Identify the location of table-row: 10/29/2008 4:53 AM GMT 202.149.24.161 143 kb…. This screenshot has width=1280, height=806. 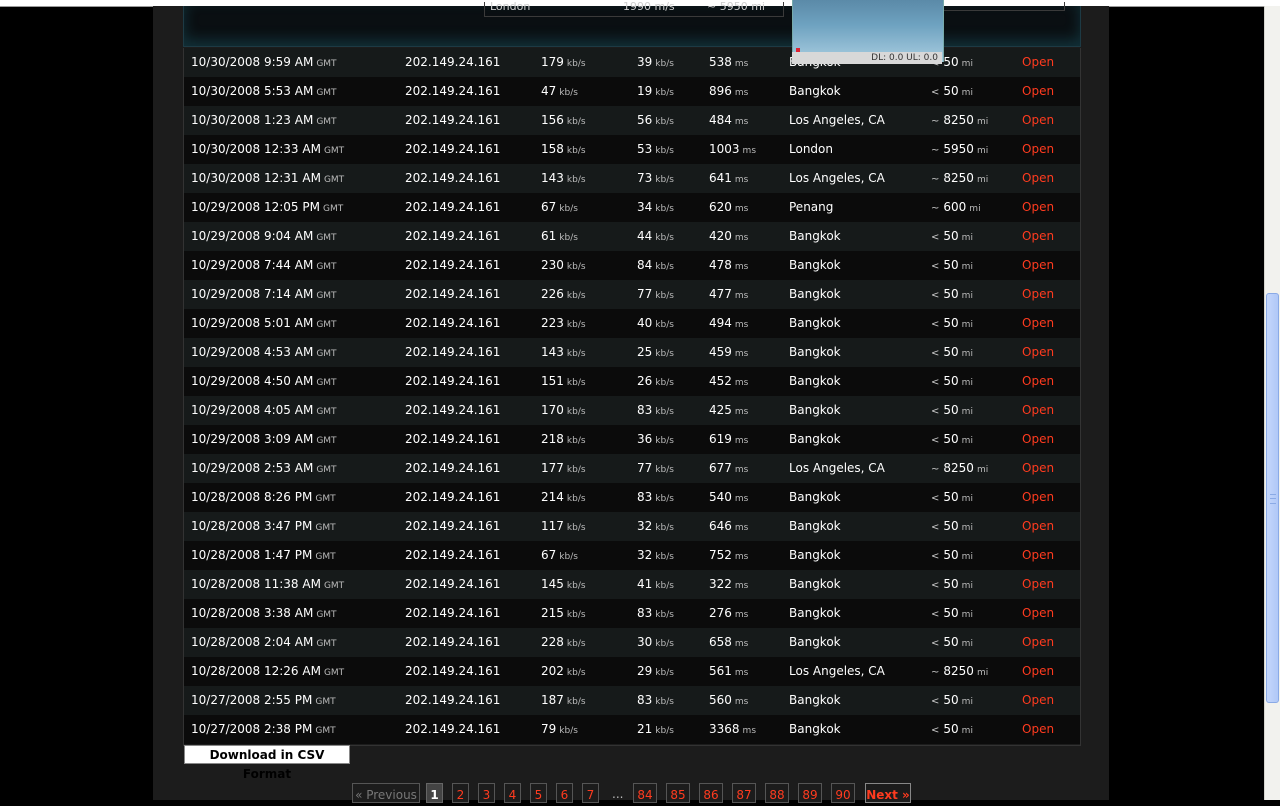
(632, 352).